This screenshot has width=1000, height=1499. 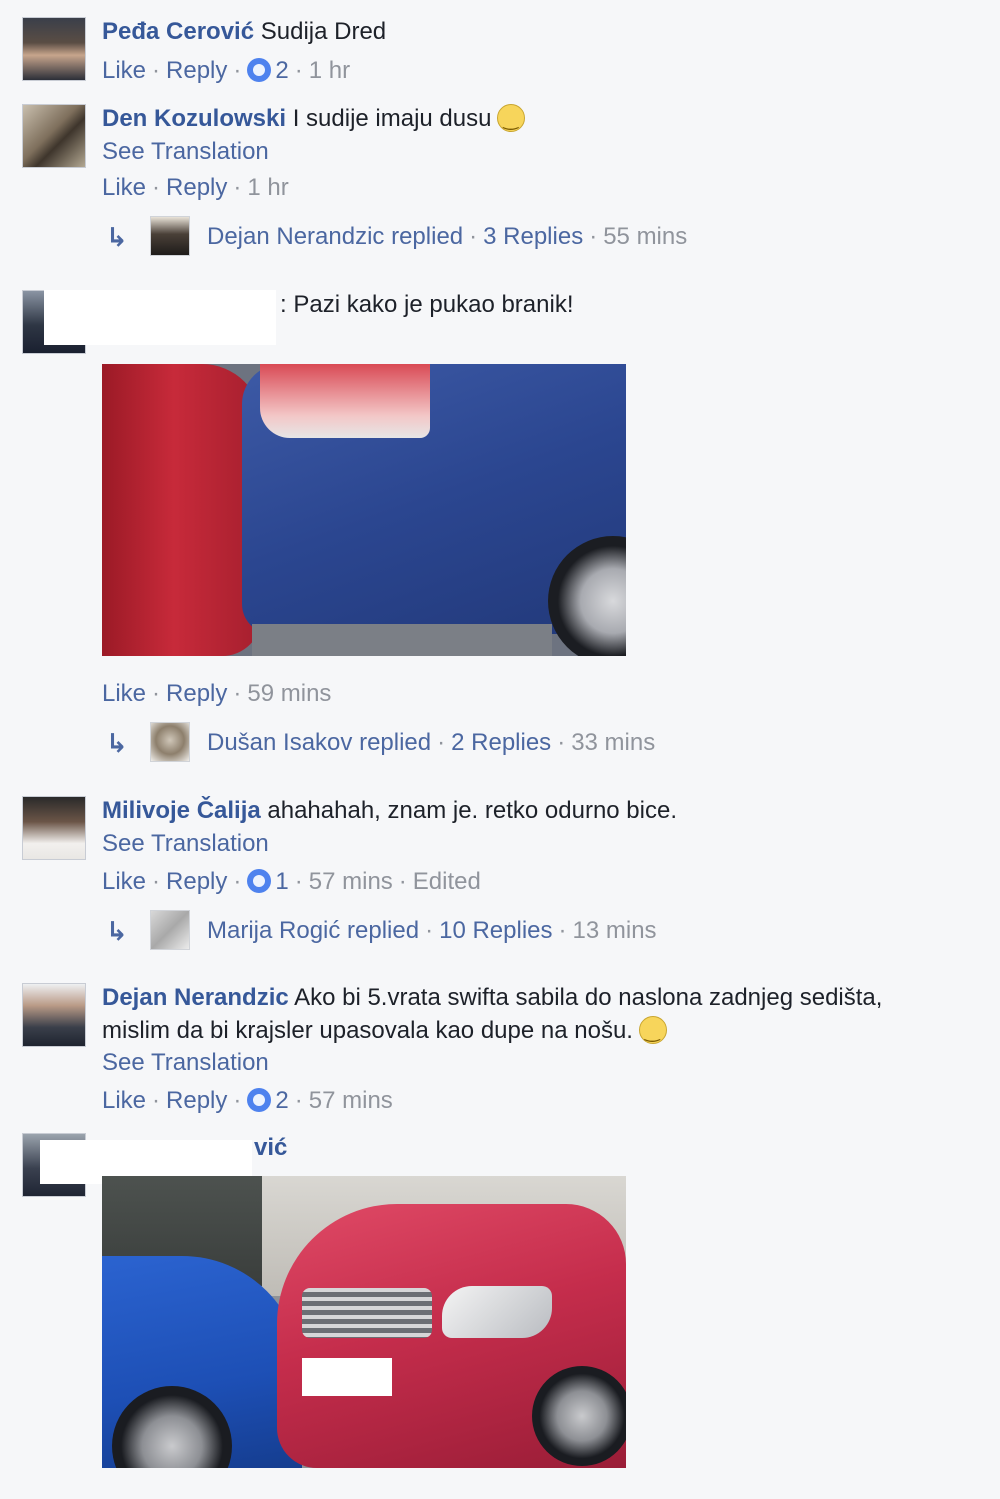 What do you see at coordinates (281, 881) in the screenshot?
I see `reaction-count: 1` at bounding box center [281, 881].